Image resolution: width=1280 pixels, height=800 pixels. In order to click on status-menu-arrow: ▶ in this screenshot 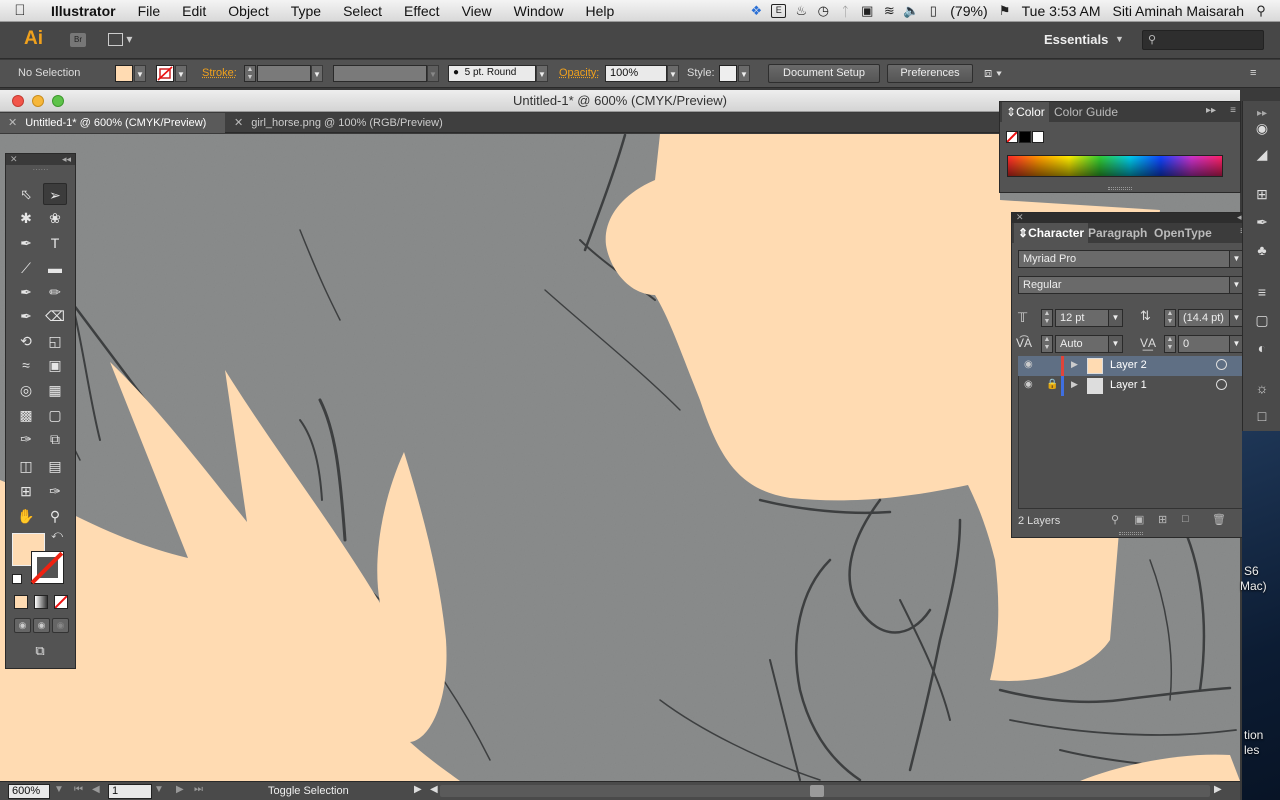, I will do `click(418, 789)`.